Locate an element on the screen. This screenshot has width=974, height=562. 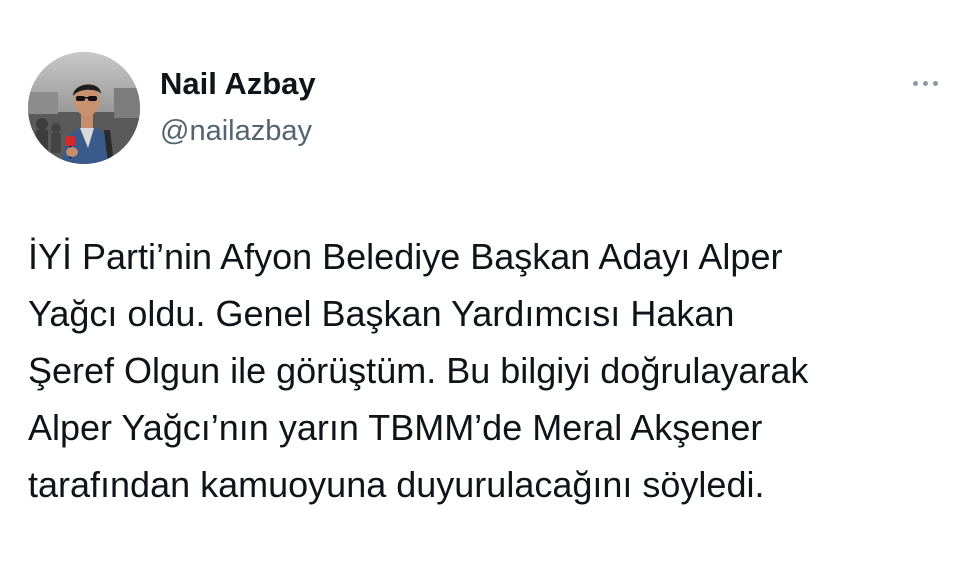
avatar-photo is located at coordinates (84, 108).